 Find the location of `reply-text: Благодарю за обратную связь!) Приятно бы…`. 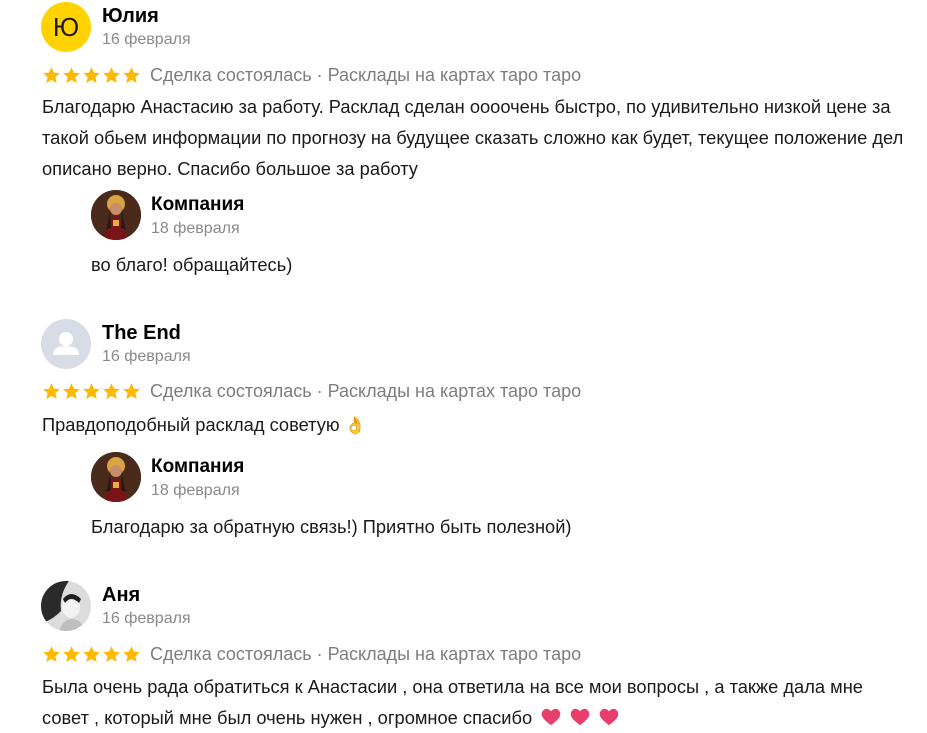

reply-text: Благодарю за обратную связь!) Приятно бы… is located at coordinates (331, 526).